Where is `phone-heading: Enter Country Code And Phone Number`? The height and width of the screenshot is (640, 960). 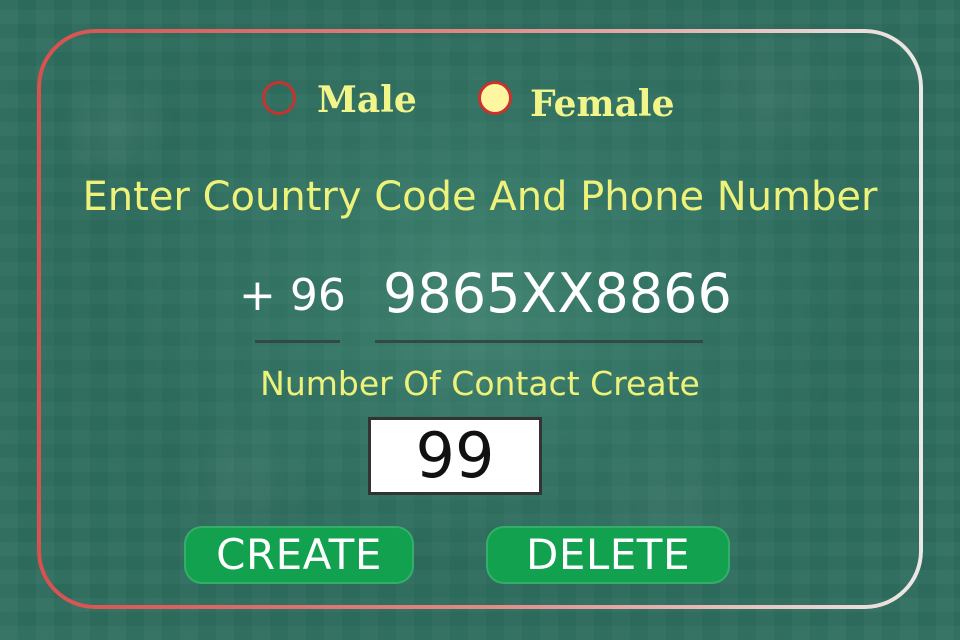
phone-heading: Enter Country Code And Phone Number is located at coordinates (480, 197).